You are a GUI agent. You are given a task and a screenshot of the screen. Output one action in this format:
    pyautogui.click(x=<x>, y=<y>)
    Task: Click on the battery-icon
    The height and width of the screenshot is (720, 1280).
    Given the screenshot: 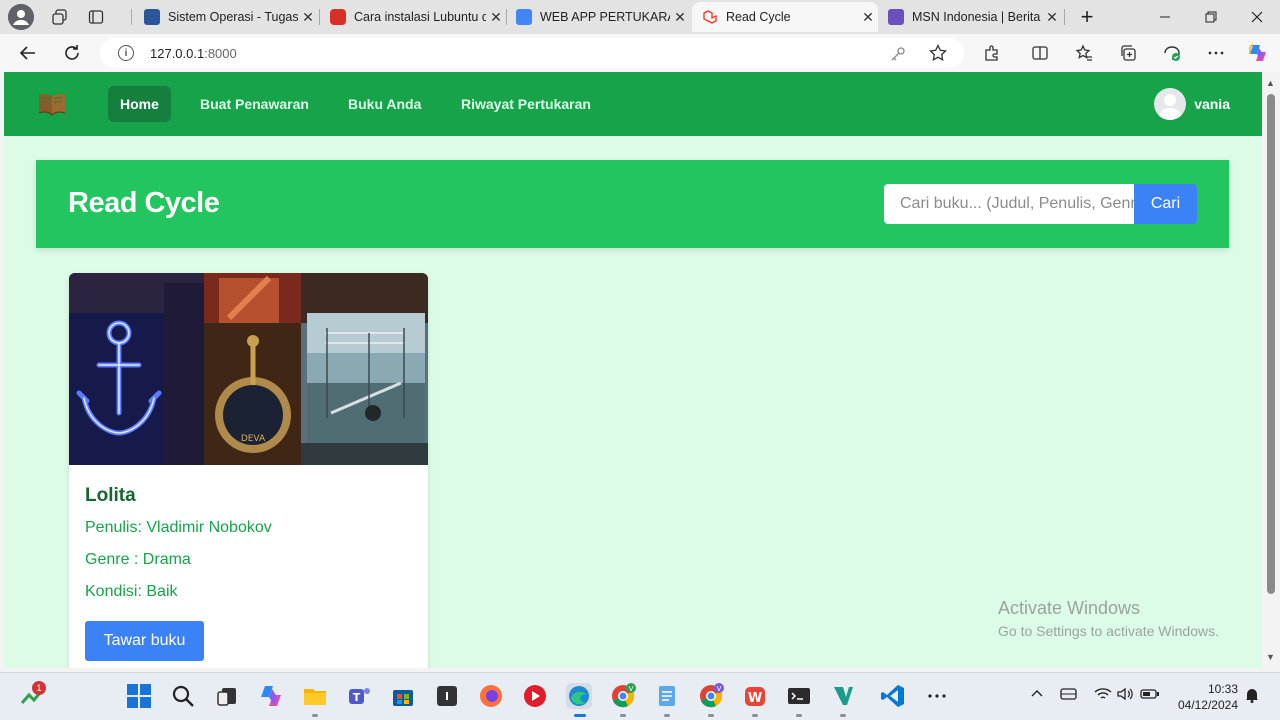 What is the action you would take?
    pyautogui.click(x=1150, y=695)
    